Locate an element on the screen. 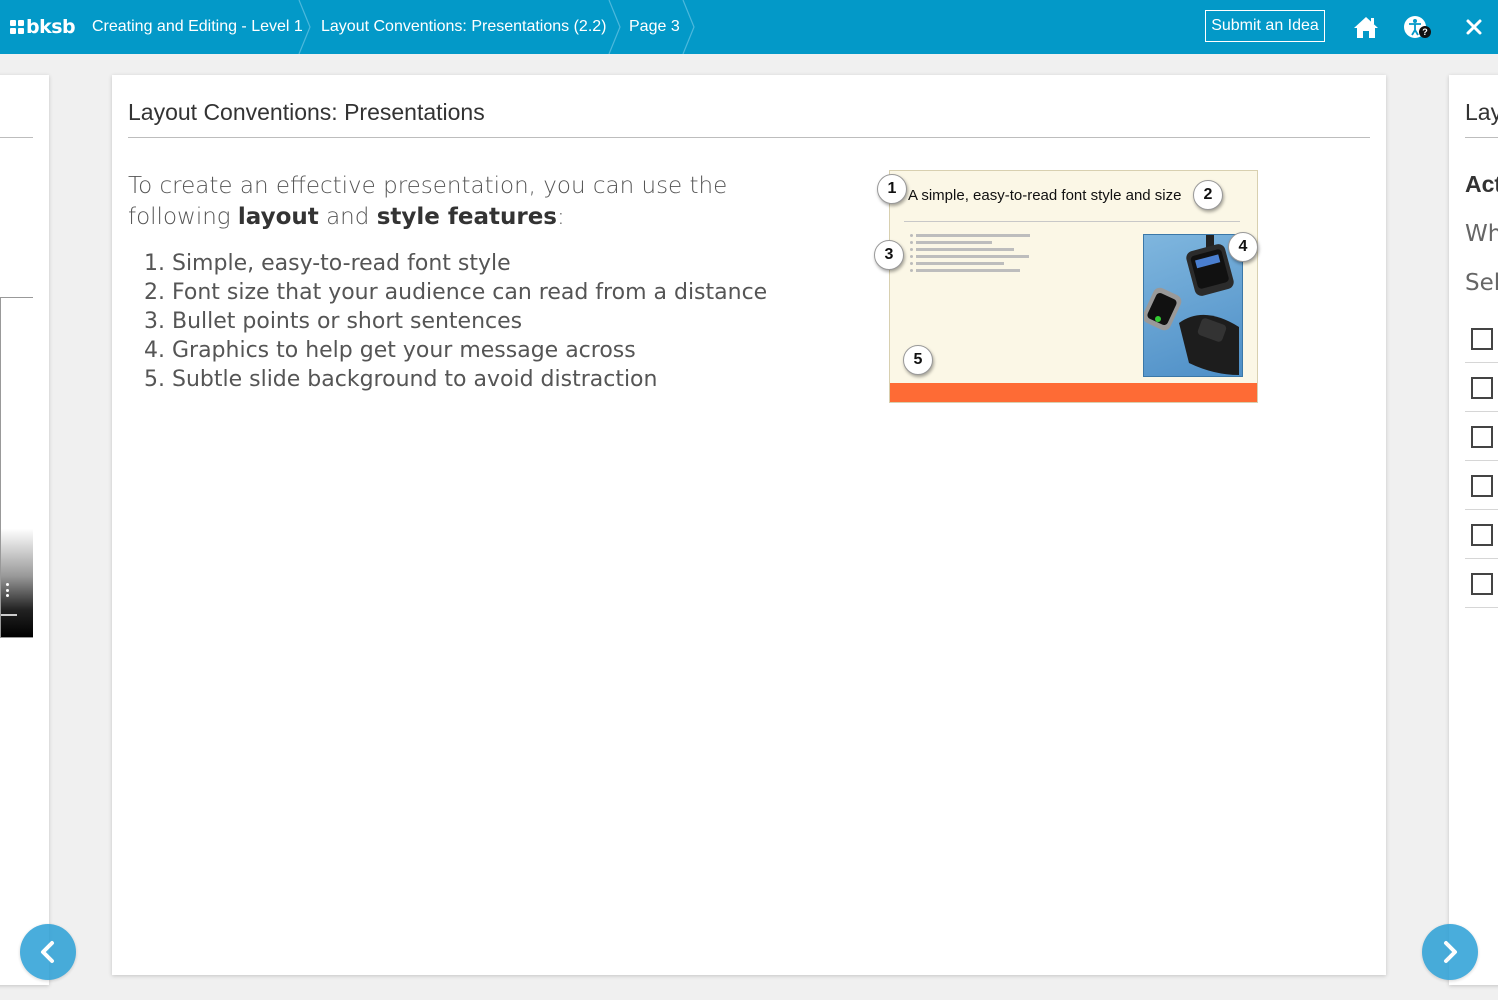 The image size is (1498, 1000). slide-divider is located at coordinates (1072, 221).